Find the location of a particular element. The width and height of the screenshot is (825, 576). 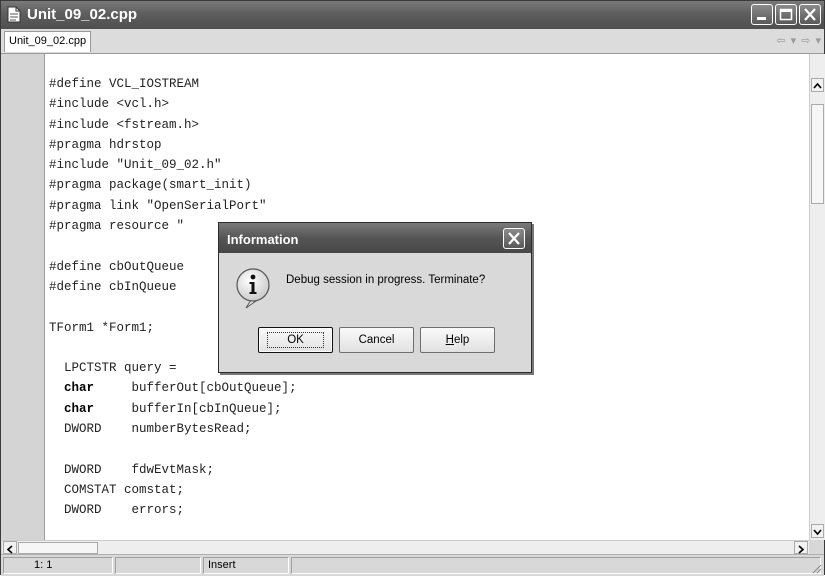

window-title: Unit_09_02.cpp is located at coordinates (82, 14).